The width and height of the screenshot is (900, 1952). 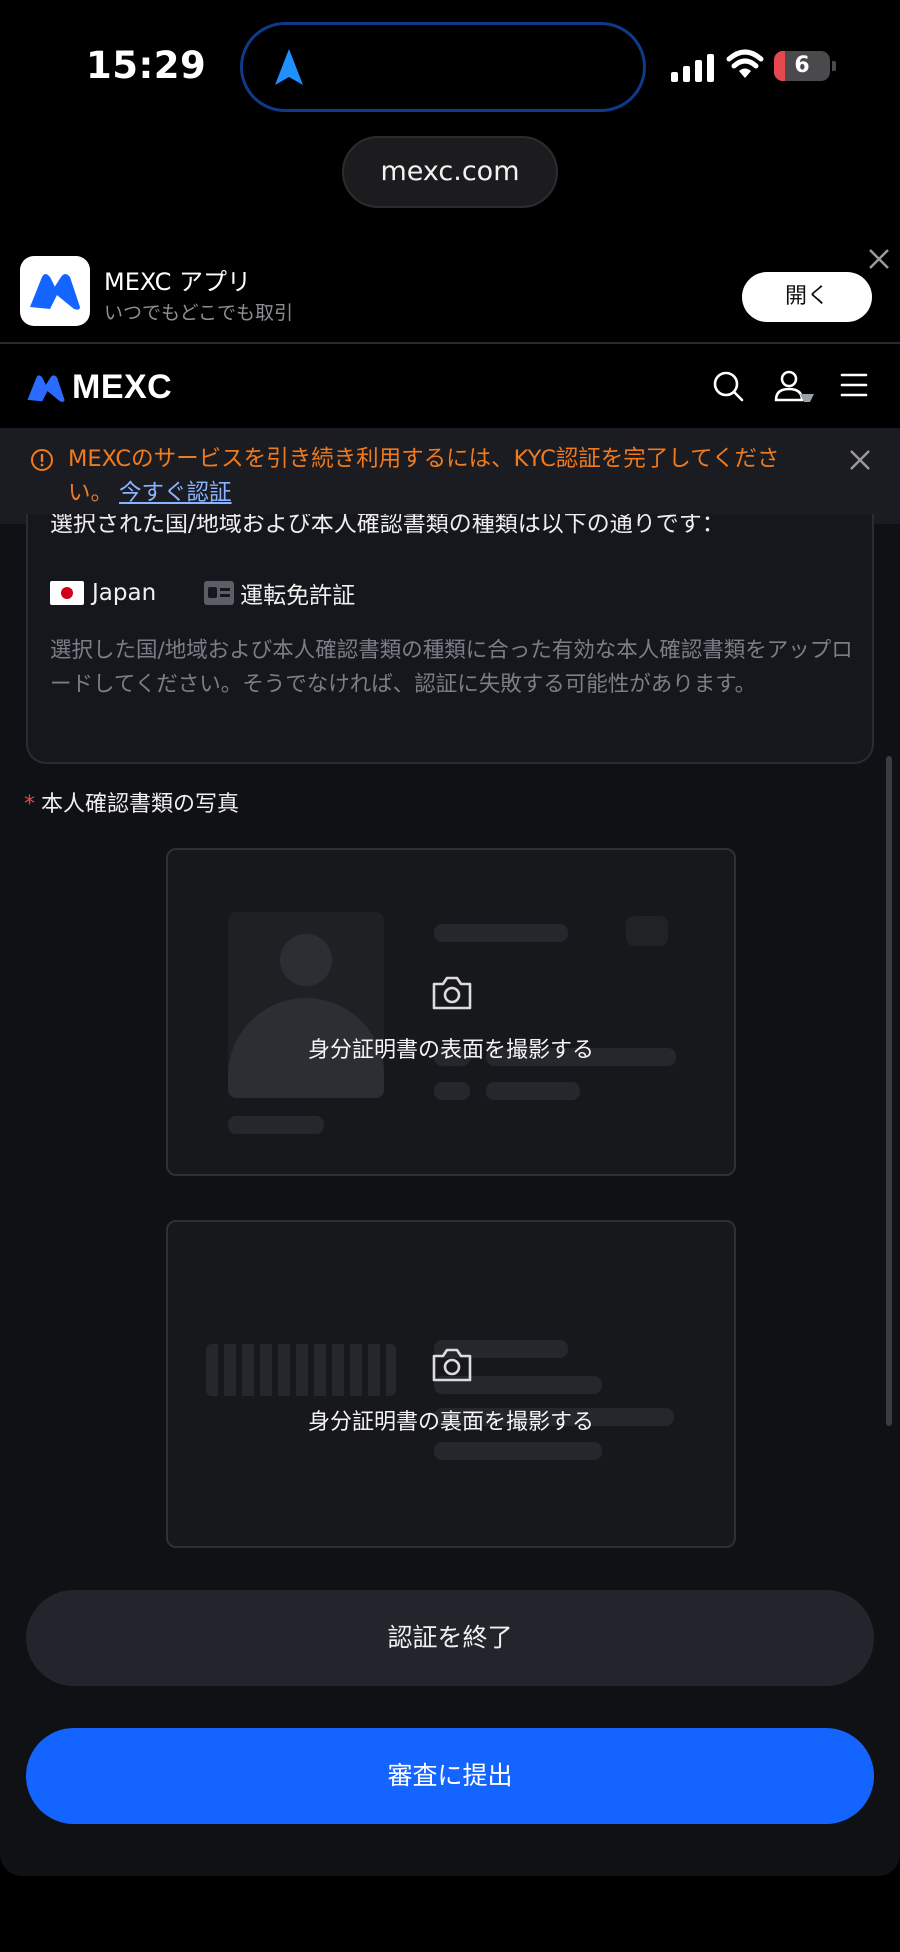 What do you see at coordinates (146, 65) in the screenshot?
I see `status-time: 15:29` at bounding box center [146, 65].